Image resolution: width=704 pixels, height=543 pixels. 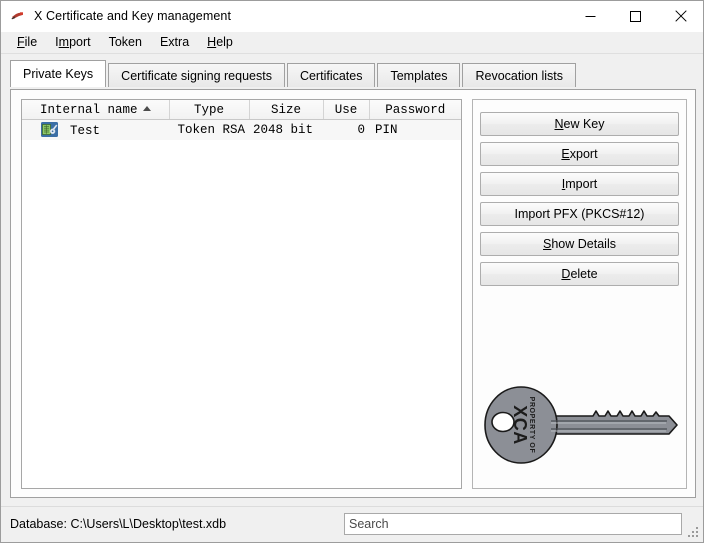 What do you see at coordinates (579, 154) in the screenshot?
I see `export-button: Export` at bounding box center [579, 154].